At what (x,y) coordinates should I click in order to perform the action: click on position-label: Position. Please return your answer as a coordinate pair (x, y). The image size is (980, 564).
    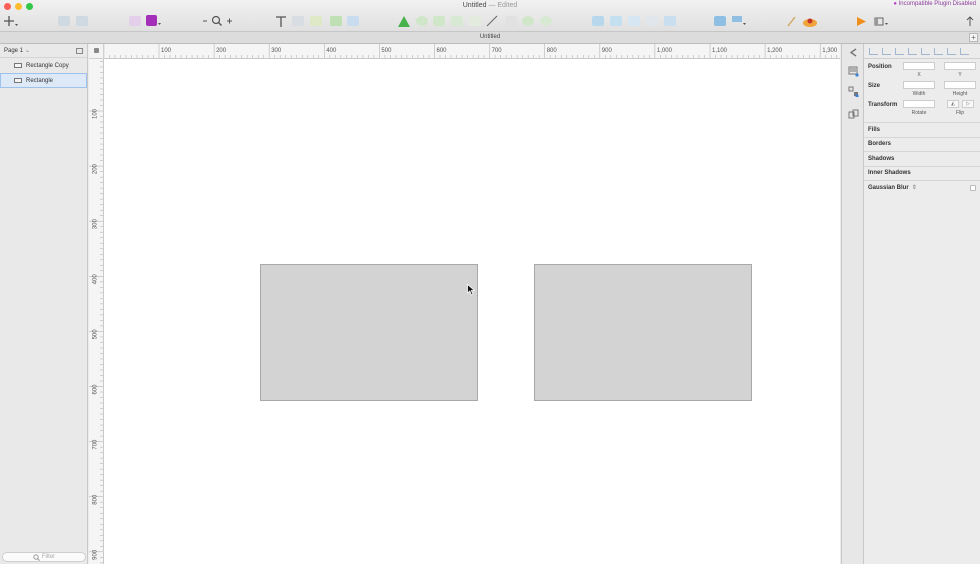
    Looking at the image, I should click on (880, 67).